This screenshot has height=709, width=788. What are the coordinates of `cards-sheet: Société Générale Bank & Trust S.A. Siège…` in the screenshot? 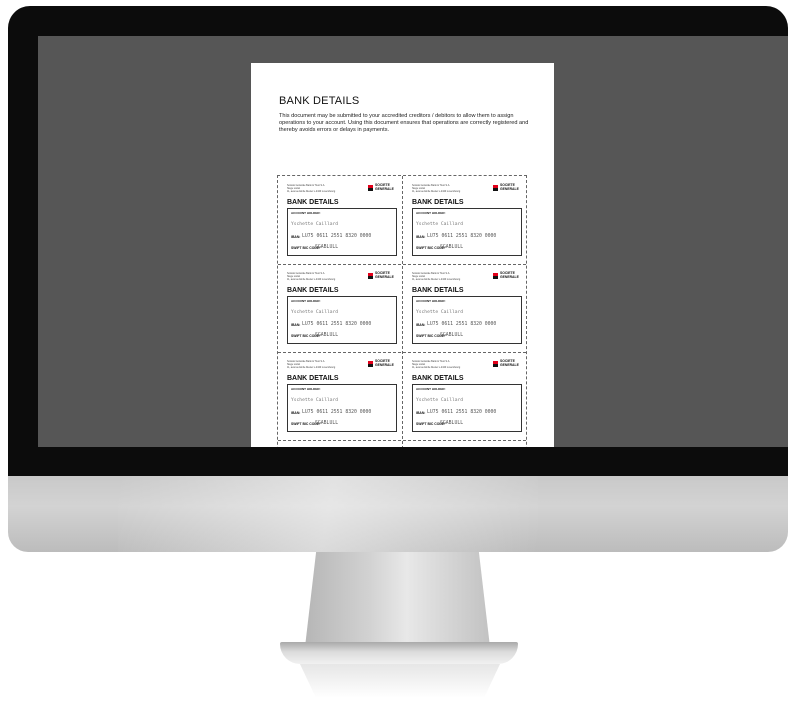 It's located at (402, 311).